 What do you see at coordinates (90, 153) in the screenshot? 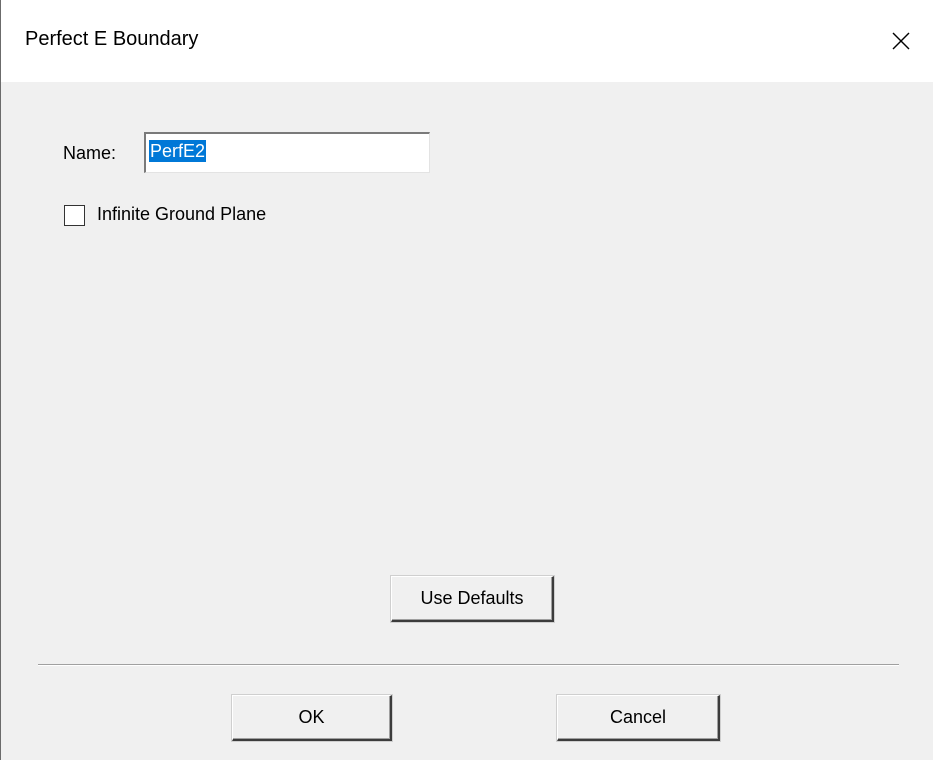
I see `name-label: Name:` at bounding box center [90, 153].